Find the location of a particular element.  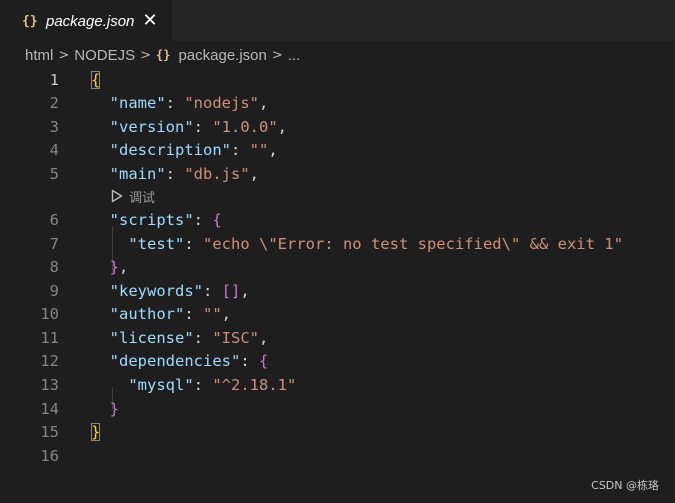

code-line: 4 "description": "", is located at coordinates (337, 150).